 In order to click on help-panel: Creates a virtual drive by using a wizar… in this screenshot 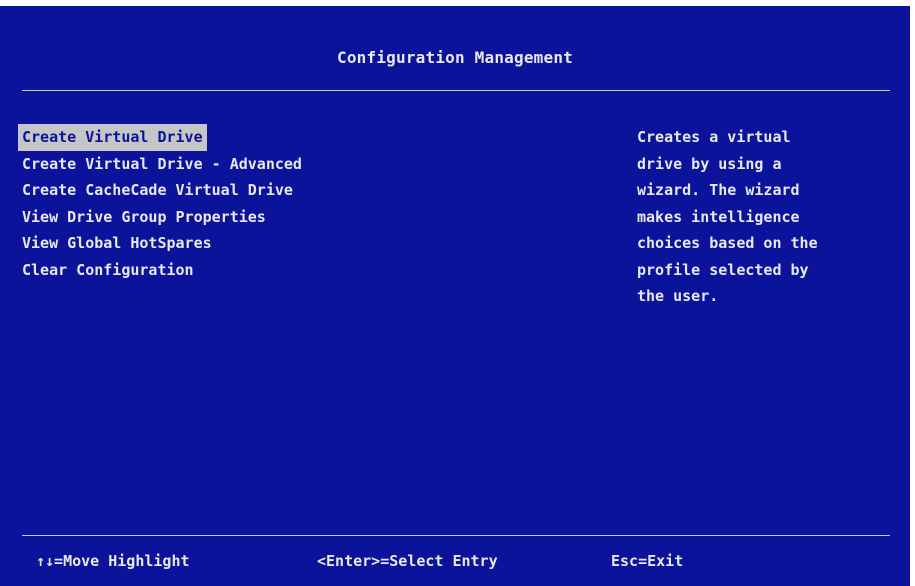, I will do `click(762, 217)`.